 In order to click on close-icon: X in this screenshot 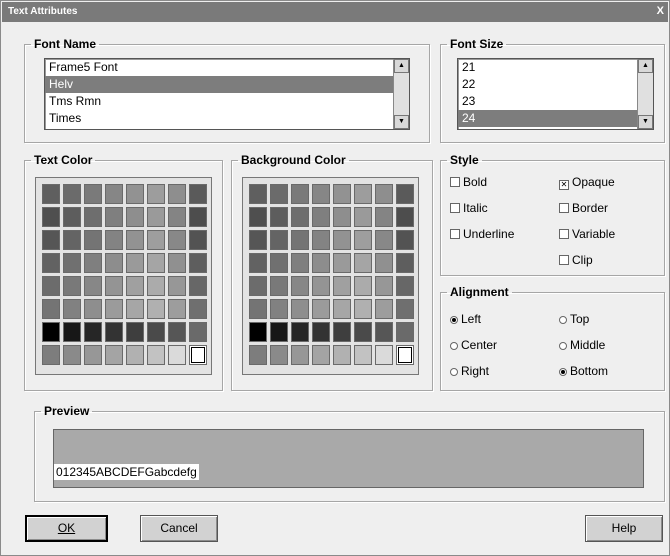, I will do `click(660, 11)`.